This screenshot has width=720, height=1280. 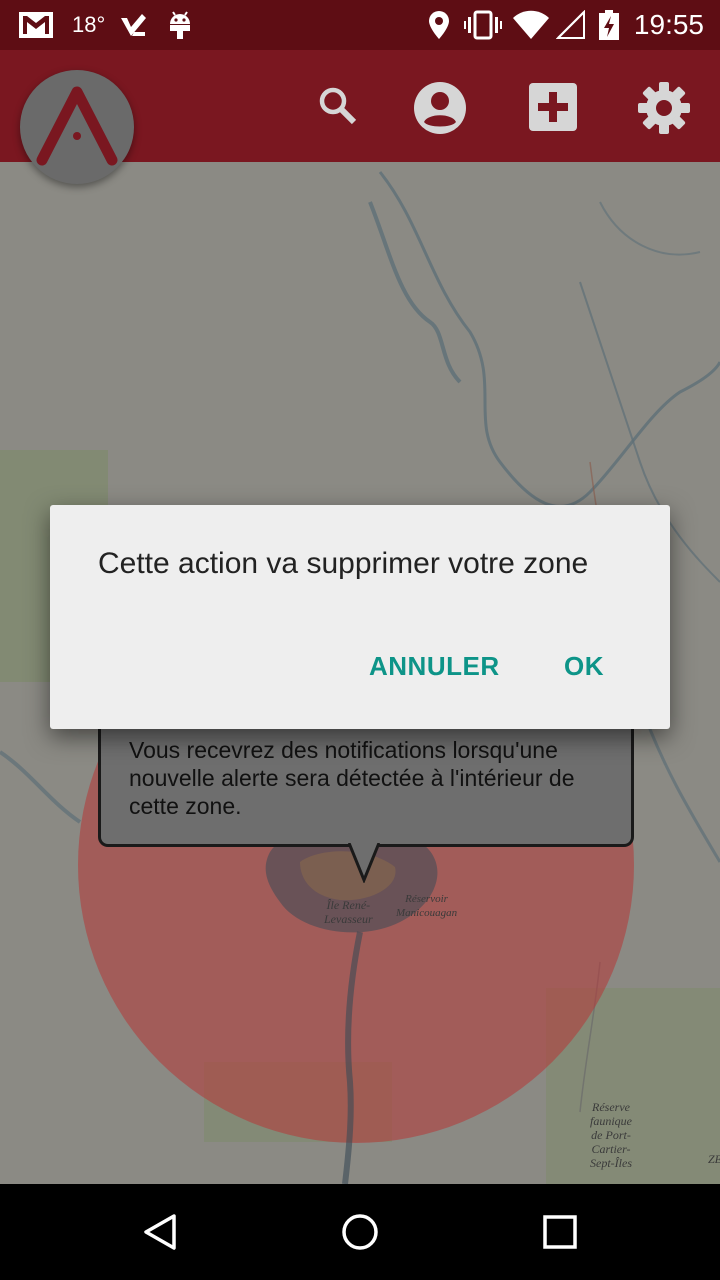 What do you see at coordinates (714, 1159) in the screenshot?
I see `map-label-edge: ZE` at bounding box center [714, 1159].